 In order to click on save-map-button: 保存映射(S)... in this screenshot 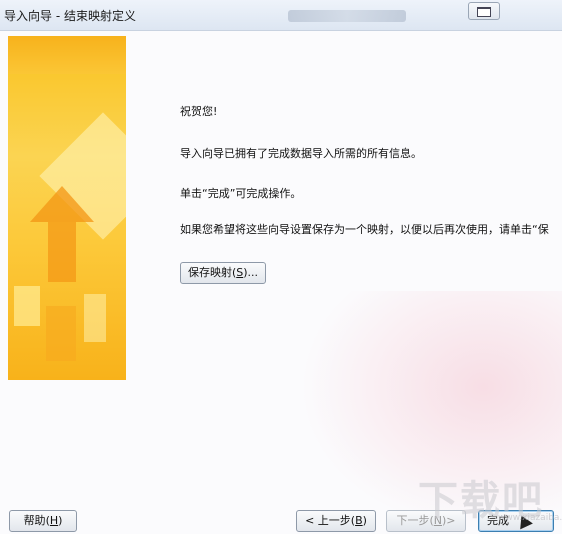, I will do `click(223, 273)`.